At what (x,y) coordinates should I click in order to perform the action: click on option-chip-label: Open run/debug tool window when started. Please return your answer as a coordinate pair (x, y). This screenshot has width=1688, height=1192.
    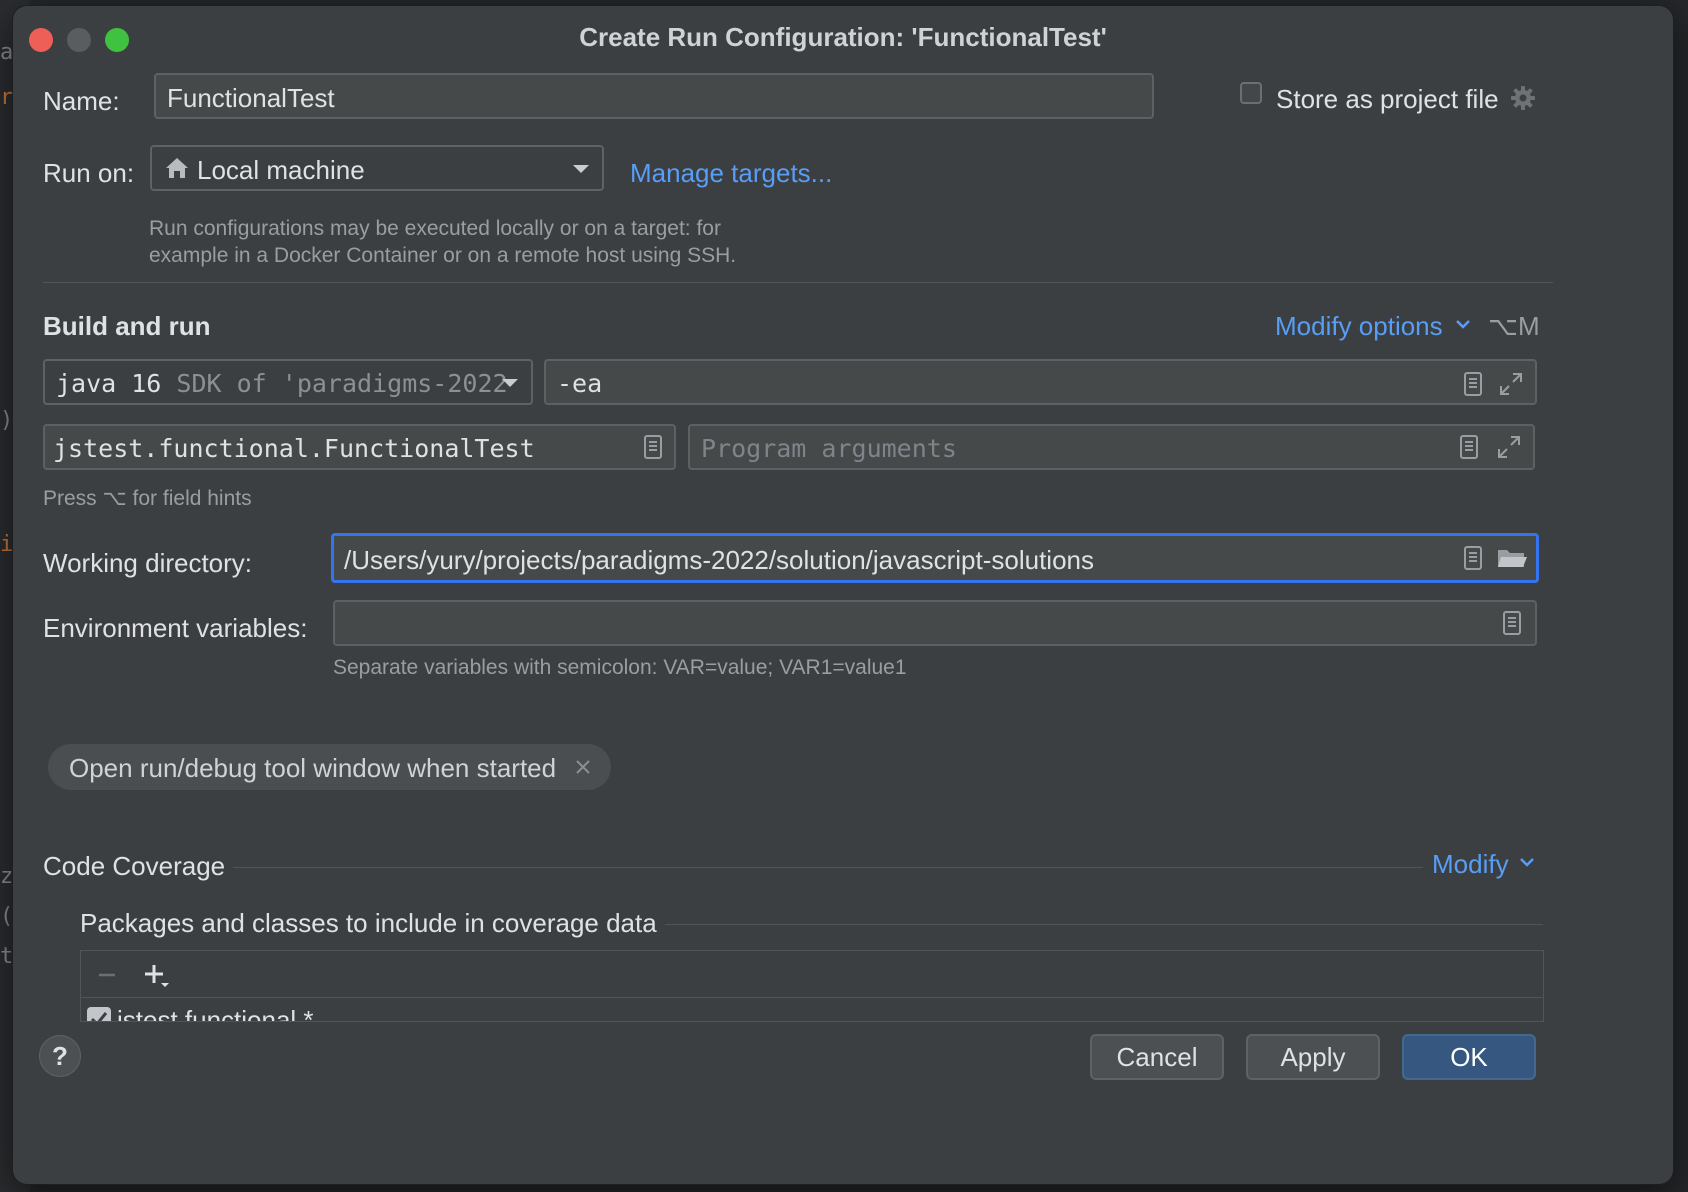
    Looking at the image, I should click on (313, 768).